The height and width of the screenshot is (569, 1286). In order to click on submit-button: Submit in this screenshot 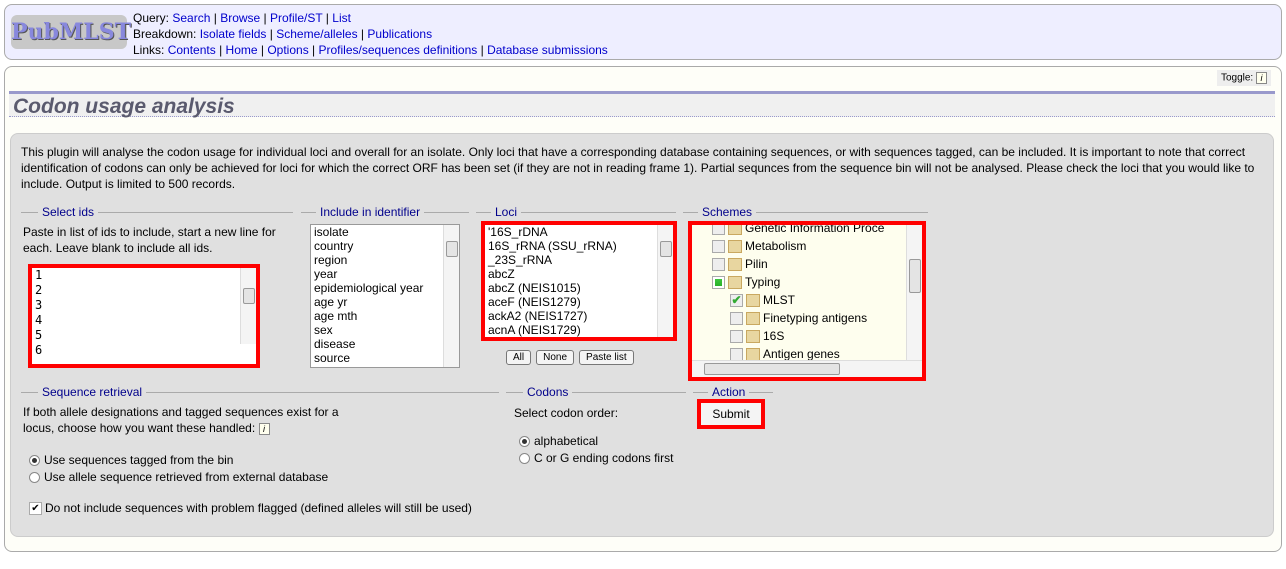, I will do `click(731, 414)`.